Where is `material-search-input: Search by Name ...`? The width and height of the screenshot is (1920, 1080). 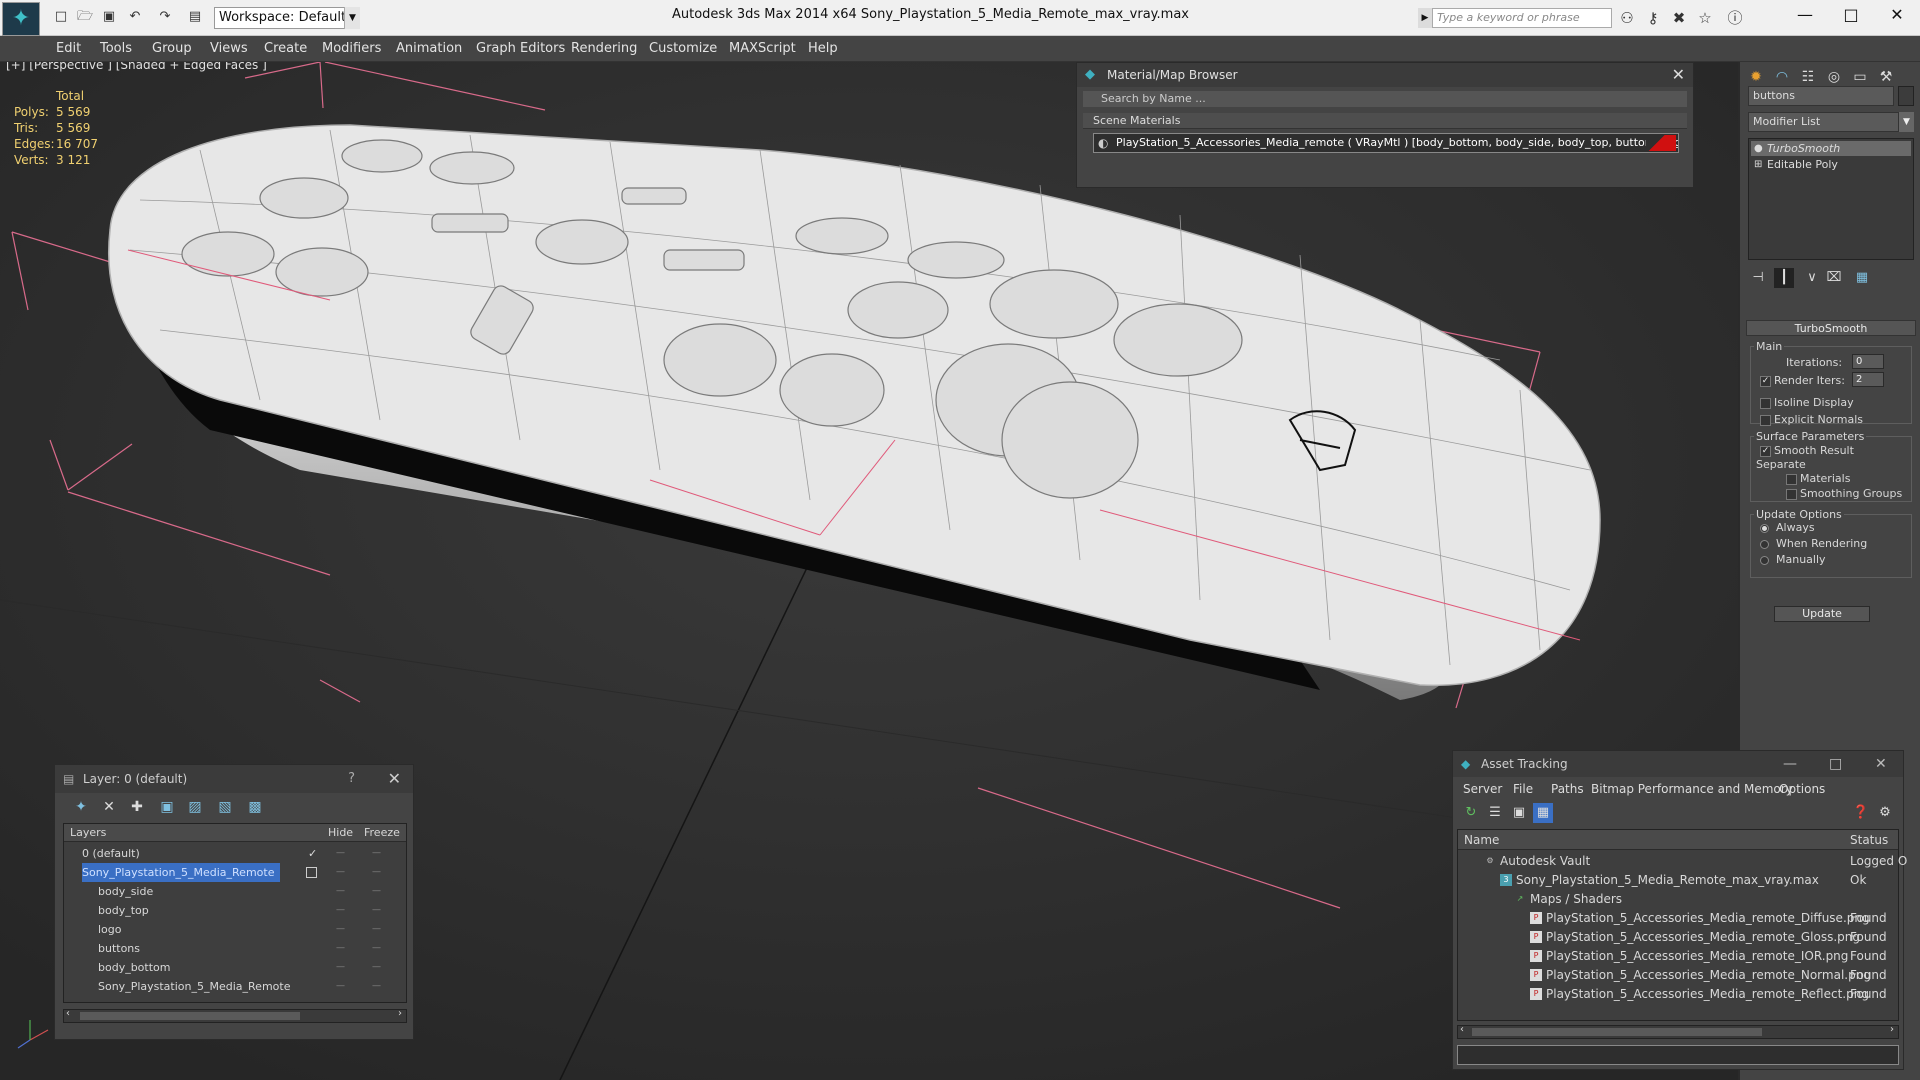 material-search-input: Search by Name ... is located at coordinates (1385, 99).